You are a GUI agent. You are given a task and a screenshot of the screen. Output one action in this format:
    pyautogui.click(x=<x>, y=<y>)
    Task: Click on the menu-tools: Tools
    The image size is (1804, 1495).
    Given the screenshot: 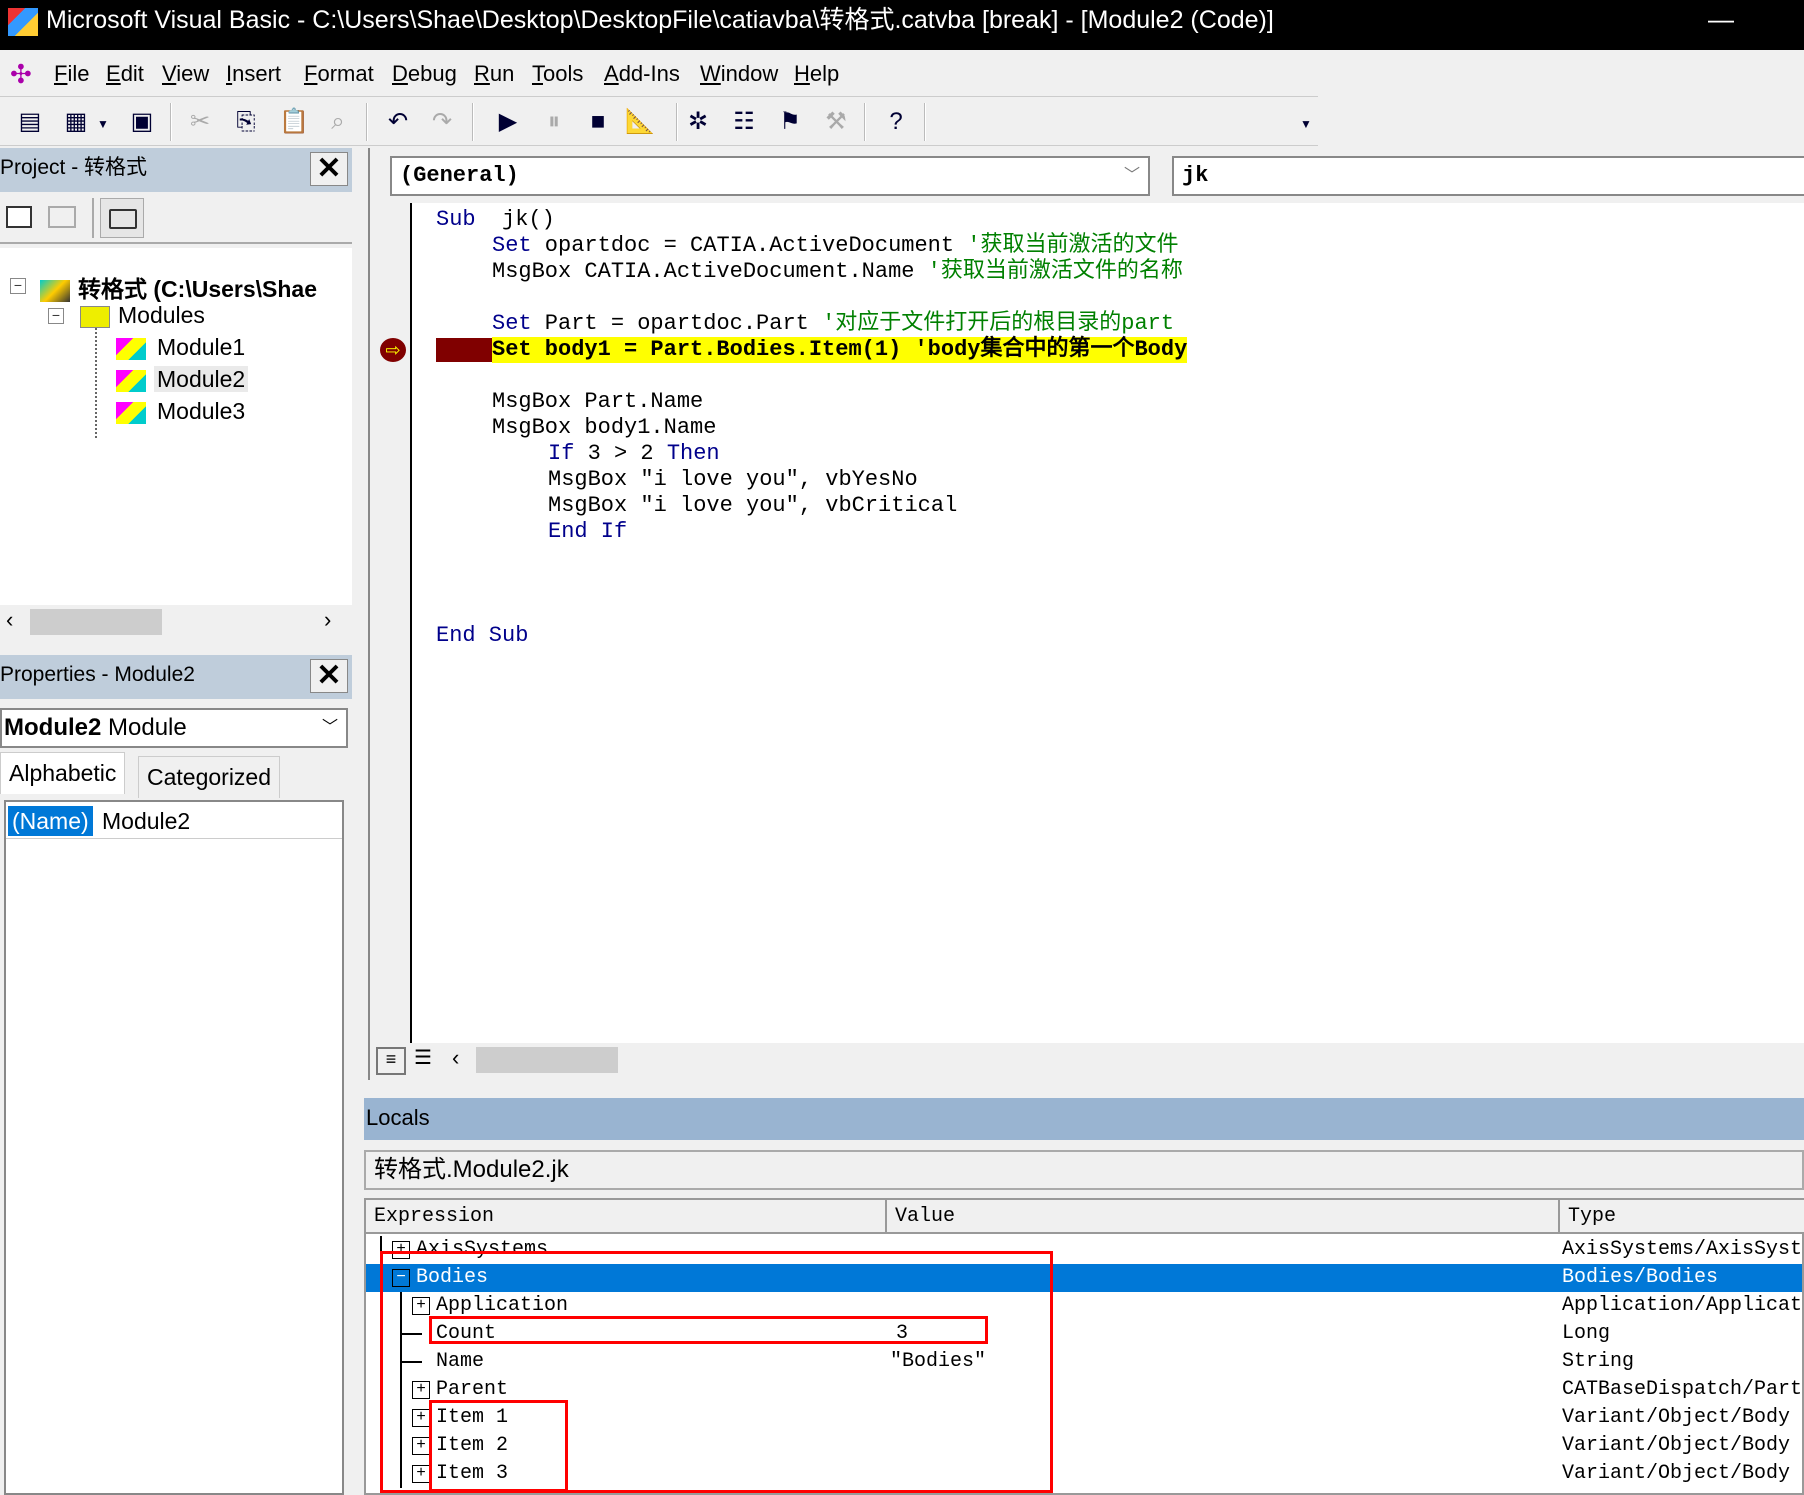 What is the action you would take?
    pyautogui.click(x=557, y=74)
    